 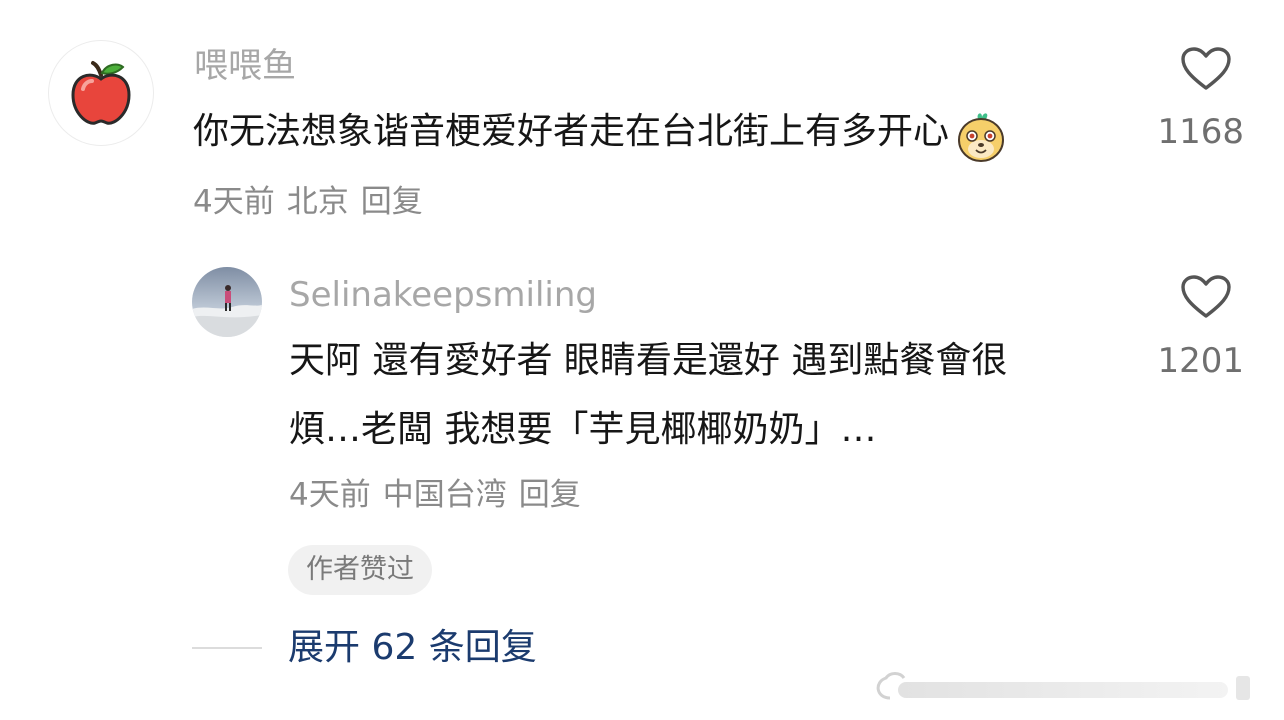 I want to click on comment-location: 北京, so click(x=317, y=202).